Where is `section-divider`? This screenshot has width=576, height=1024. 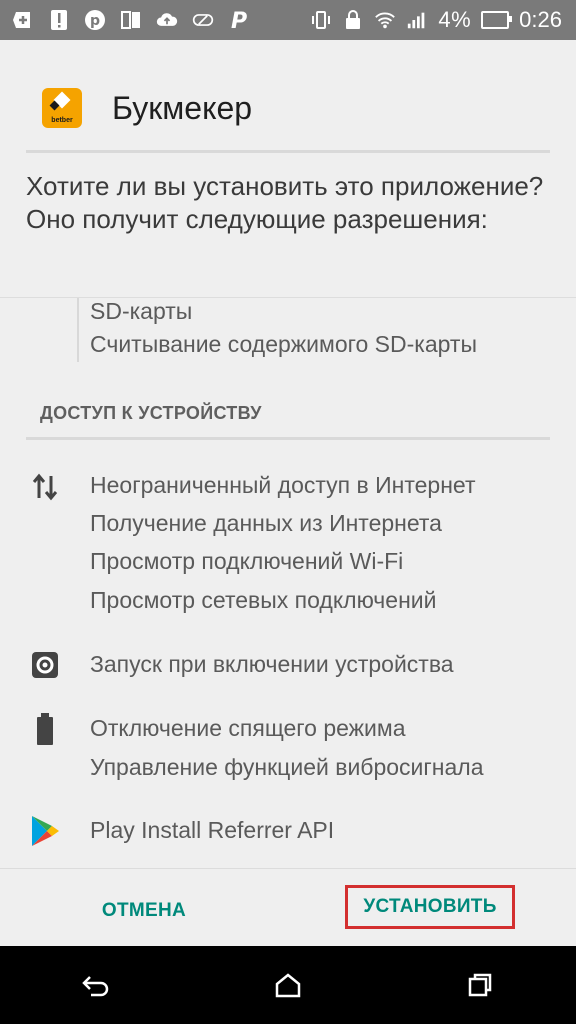 section-divider is located at coordinates (288, 438).